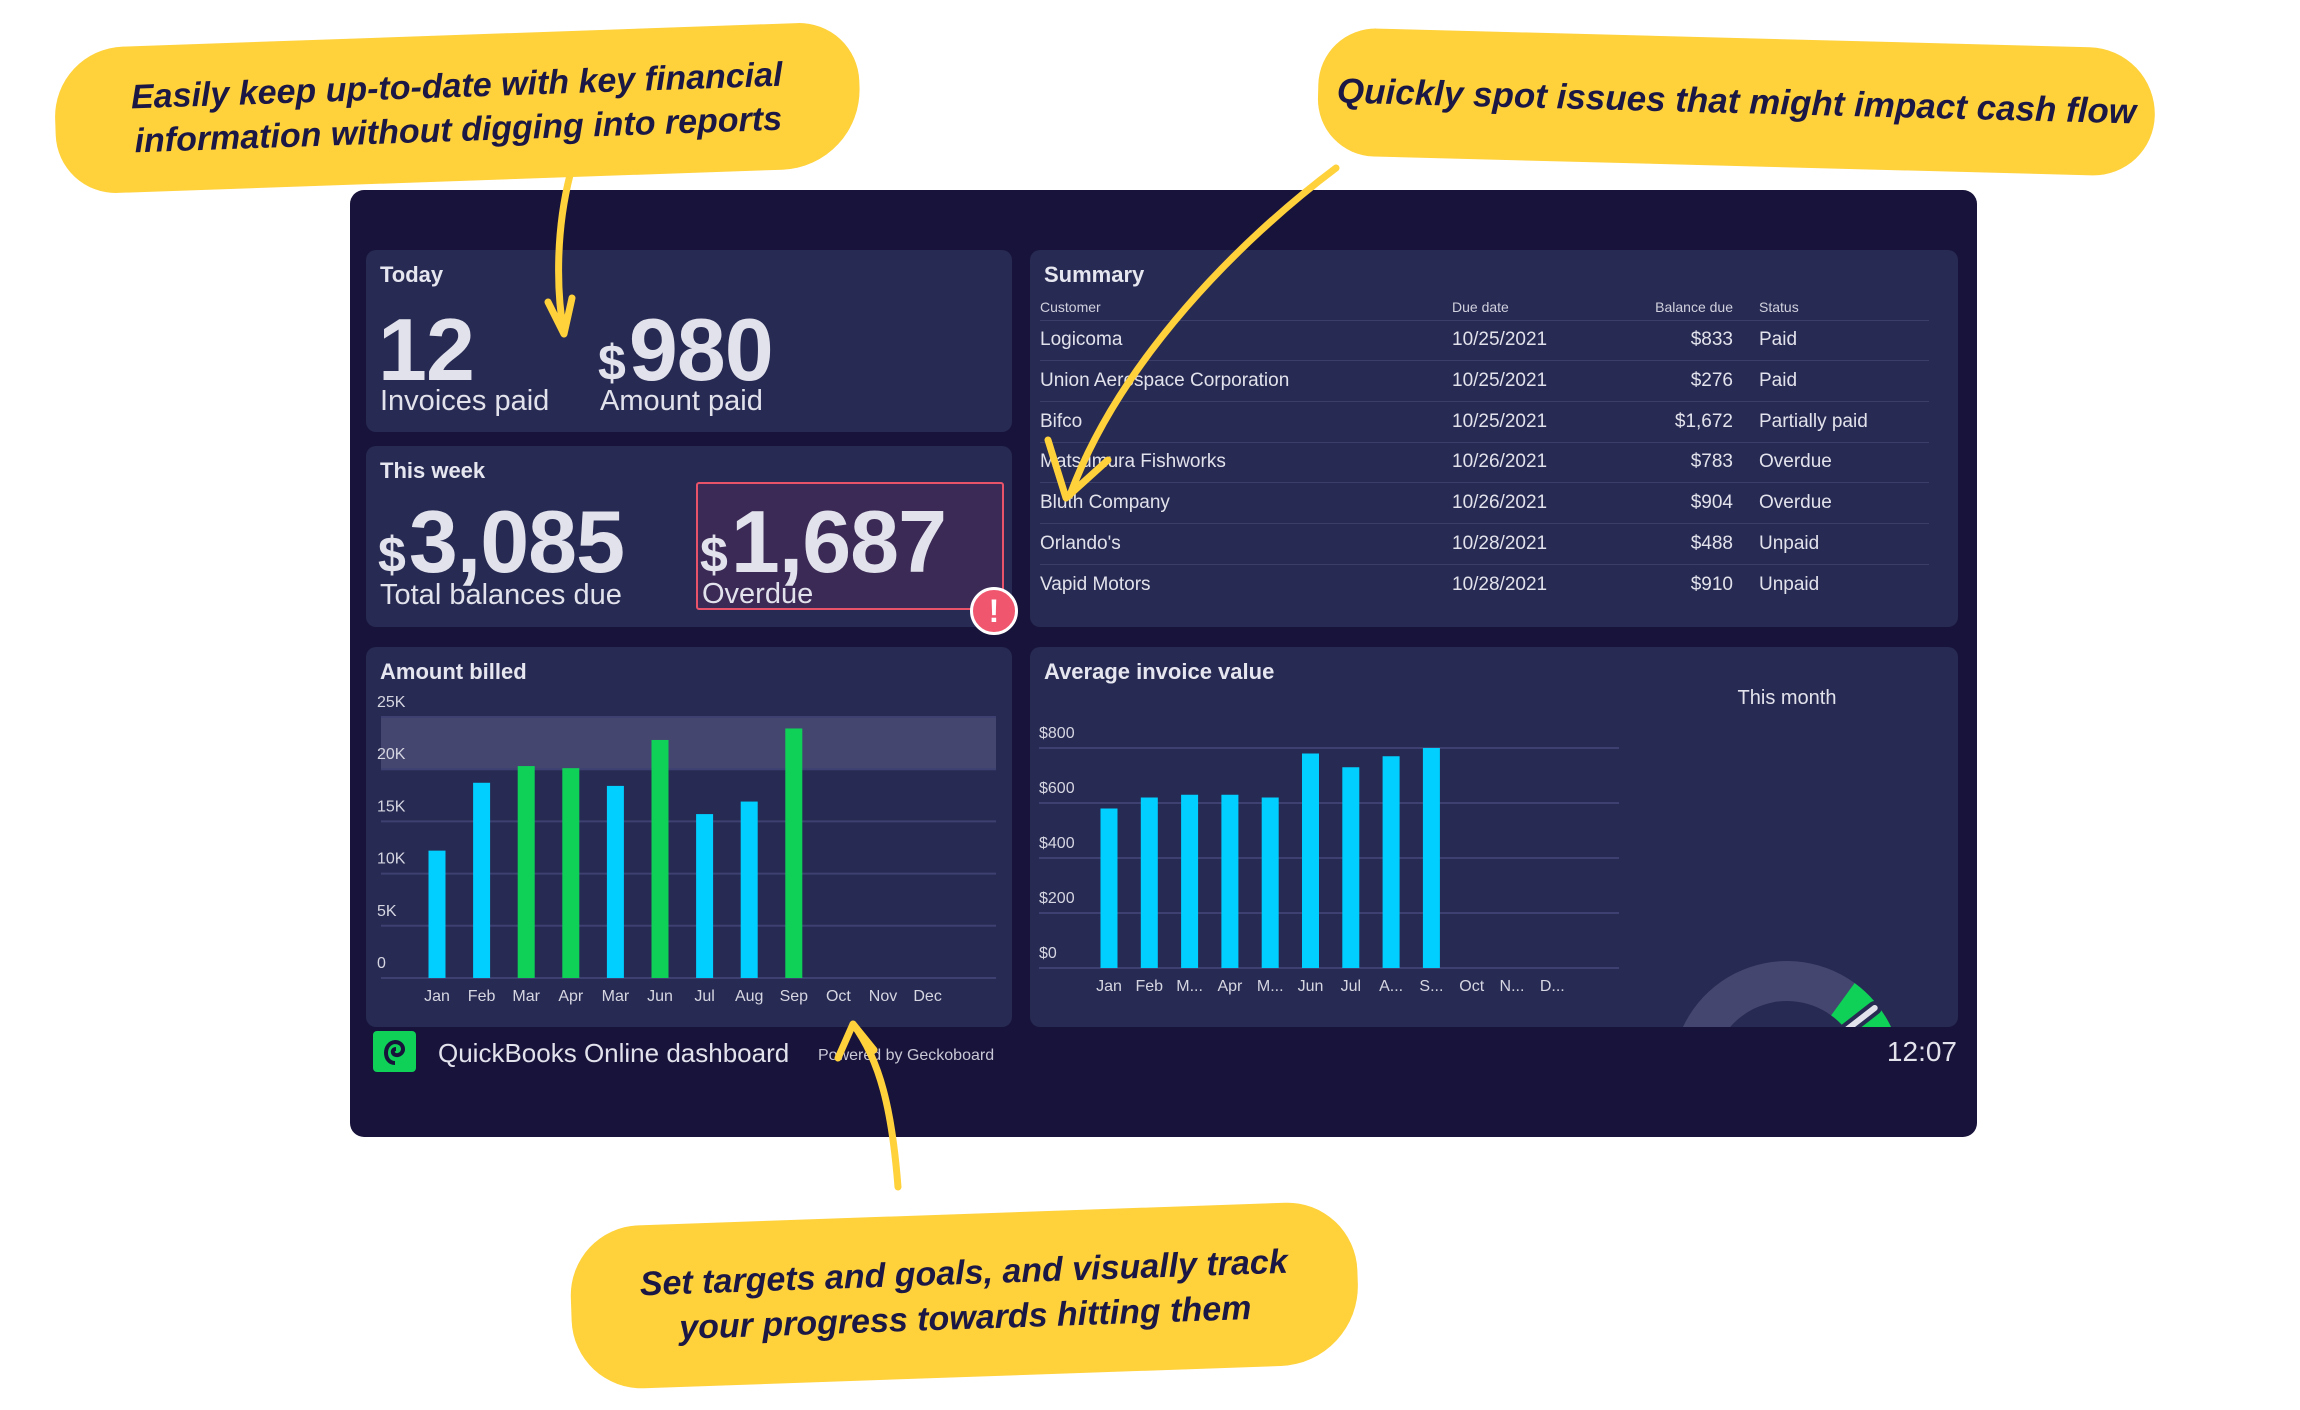 This screenshot has width=2300, height=1410. I want to click on arrow-down-left-icon, so click(1192, 333).